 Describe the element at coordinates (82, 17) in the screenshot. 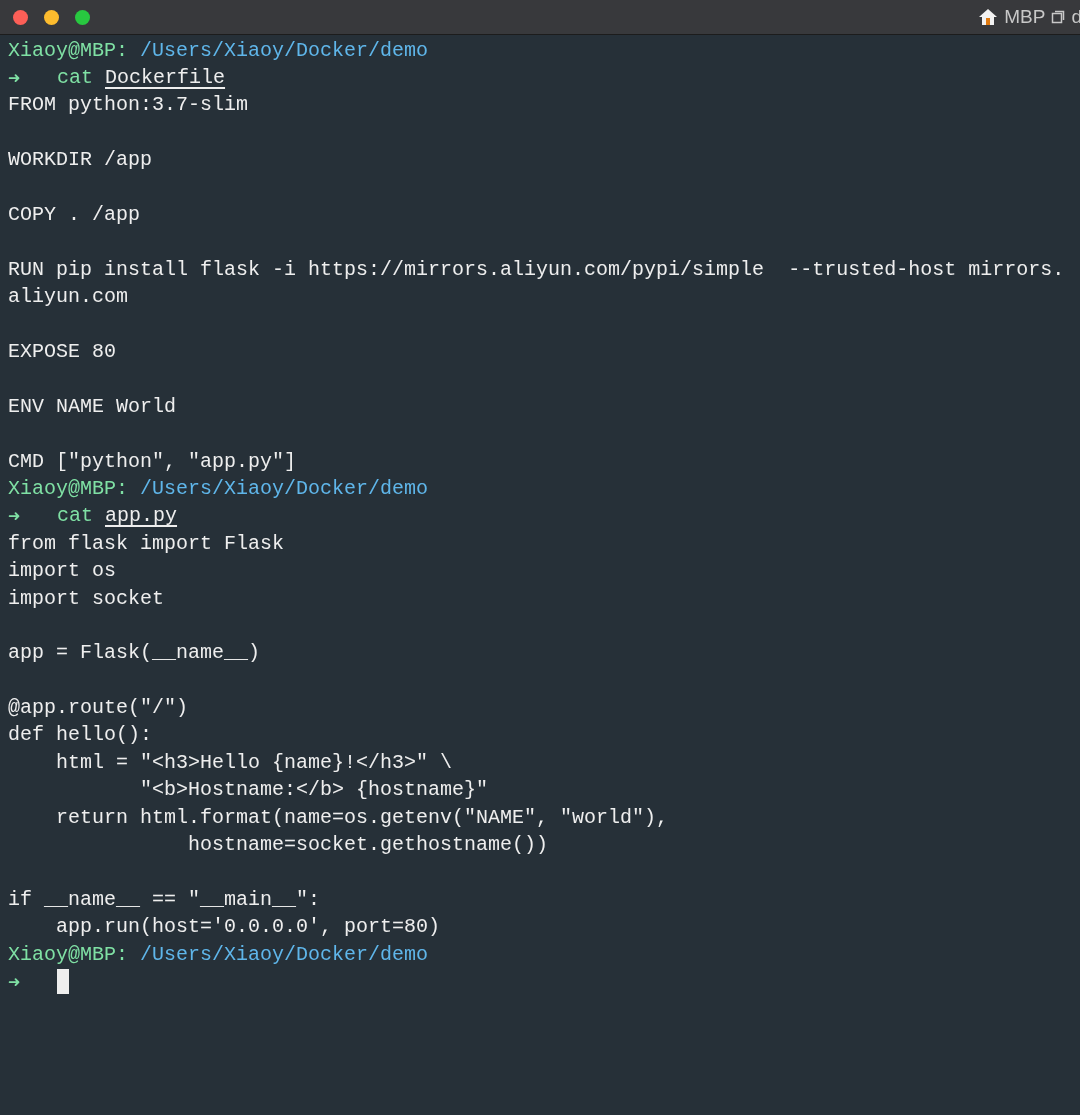

I see `zoom-button` at that location.